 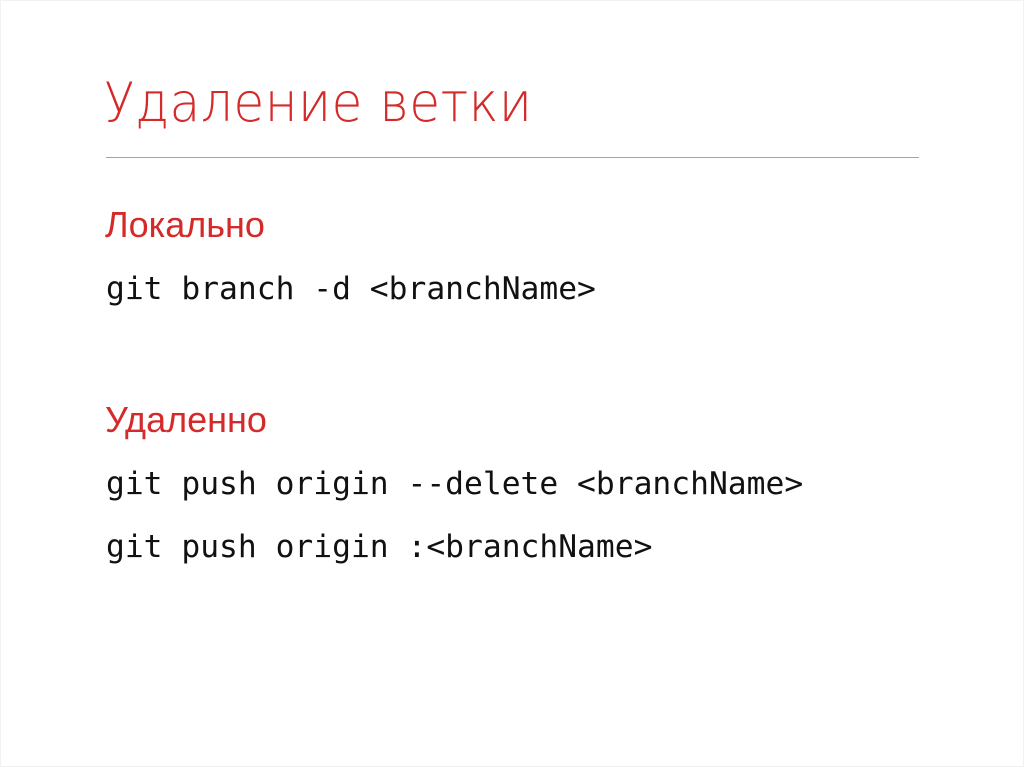 What do you see at coordinates (186, 419) in the screenshot?
I see `section-heading-remote: Удаленно` at bounding box center [186, 419].